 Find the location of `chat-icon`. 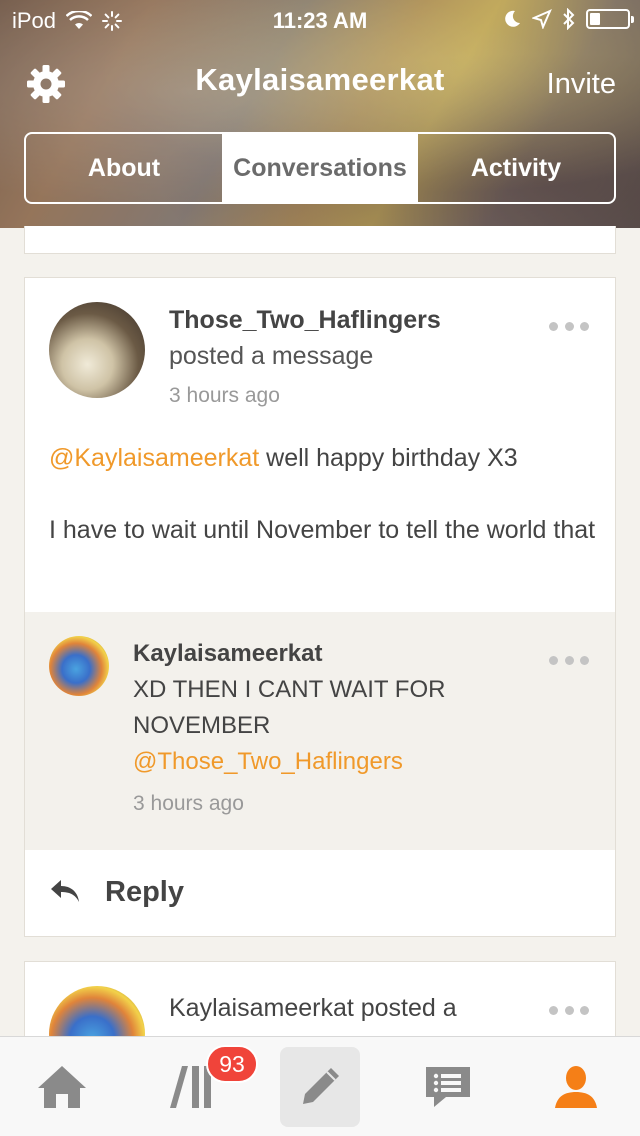

chat-icon is located at coordinates (448, 1087).